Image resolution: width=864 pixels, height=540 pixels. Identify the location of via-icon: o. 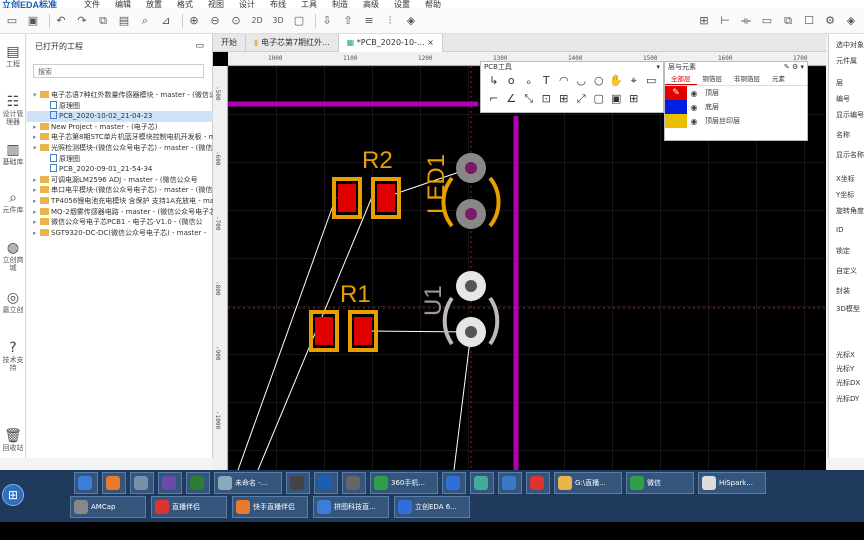
(512, 81).